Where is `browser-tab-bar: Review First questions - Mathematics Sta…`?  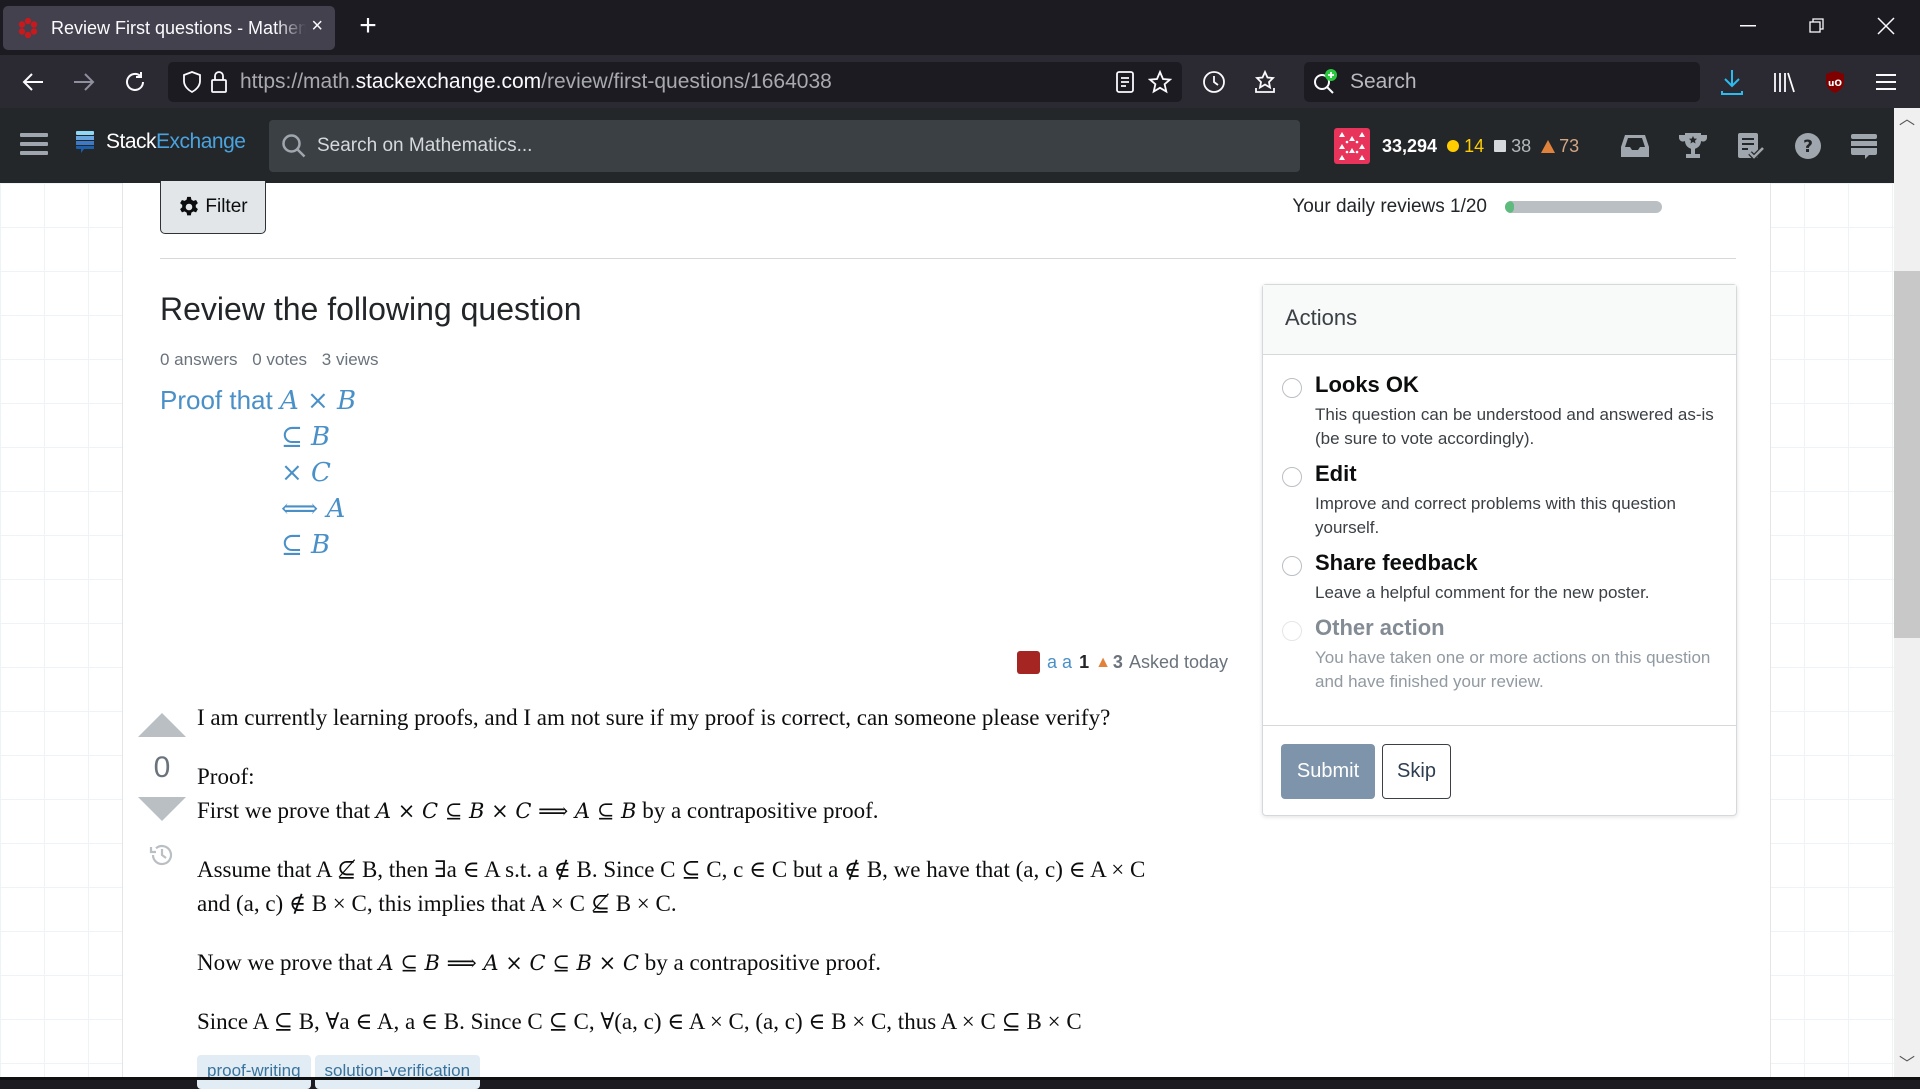 browser-tab-bar: Review First questions - Mathematics Sta… is located at coordinates (960, 27).